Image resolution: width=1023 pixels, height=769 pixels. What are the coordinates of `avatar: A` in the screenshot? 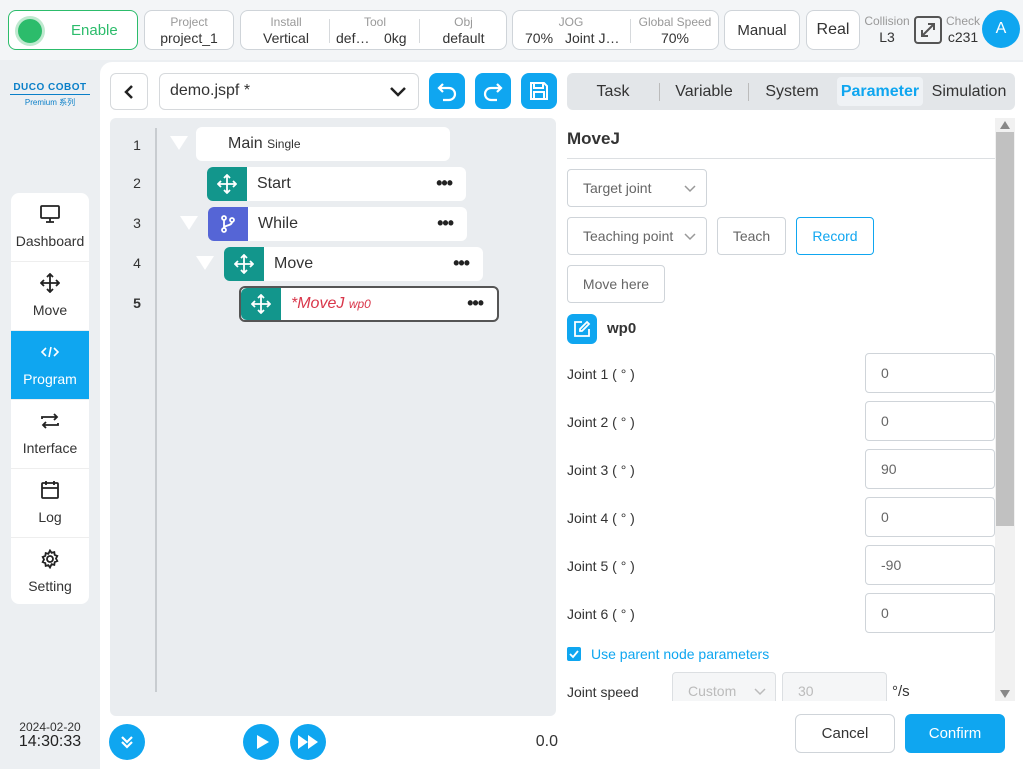 It's located at (1001, 29).